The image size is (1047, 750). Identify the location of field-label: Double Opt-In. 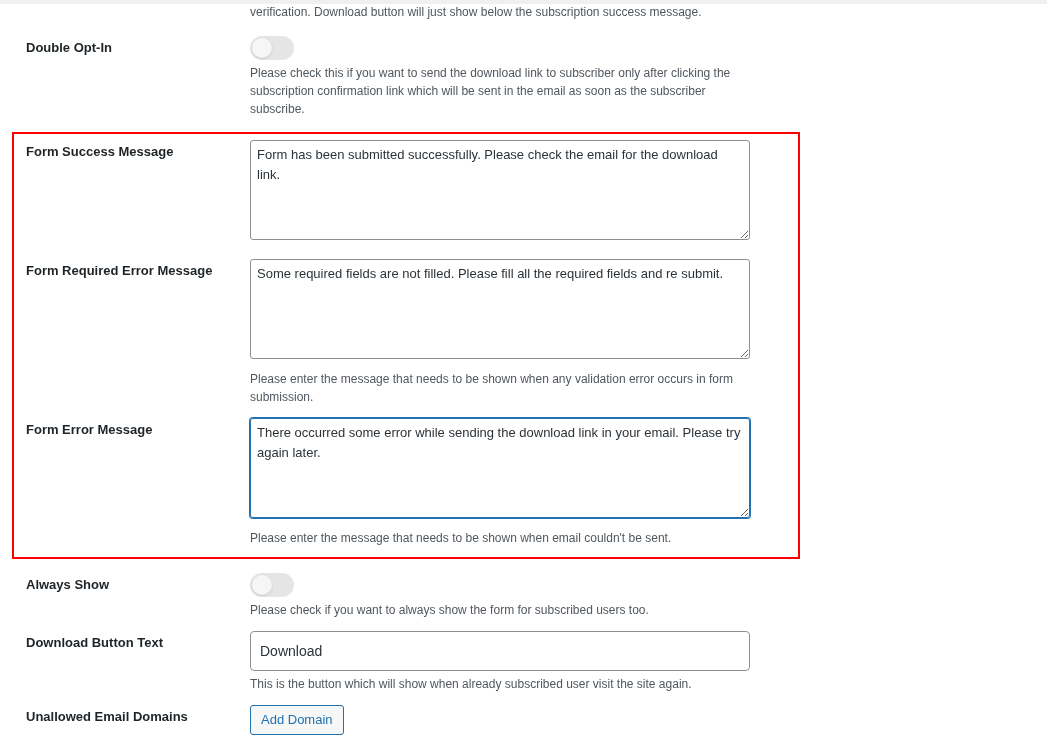
(69, 48).